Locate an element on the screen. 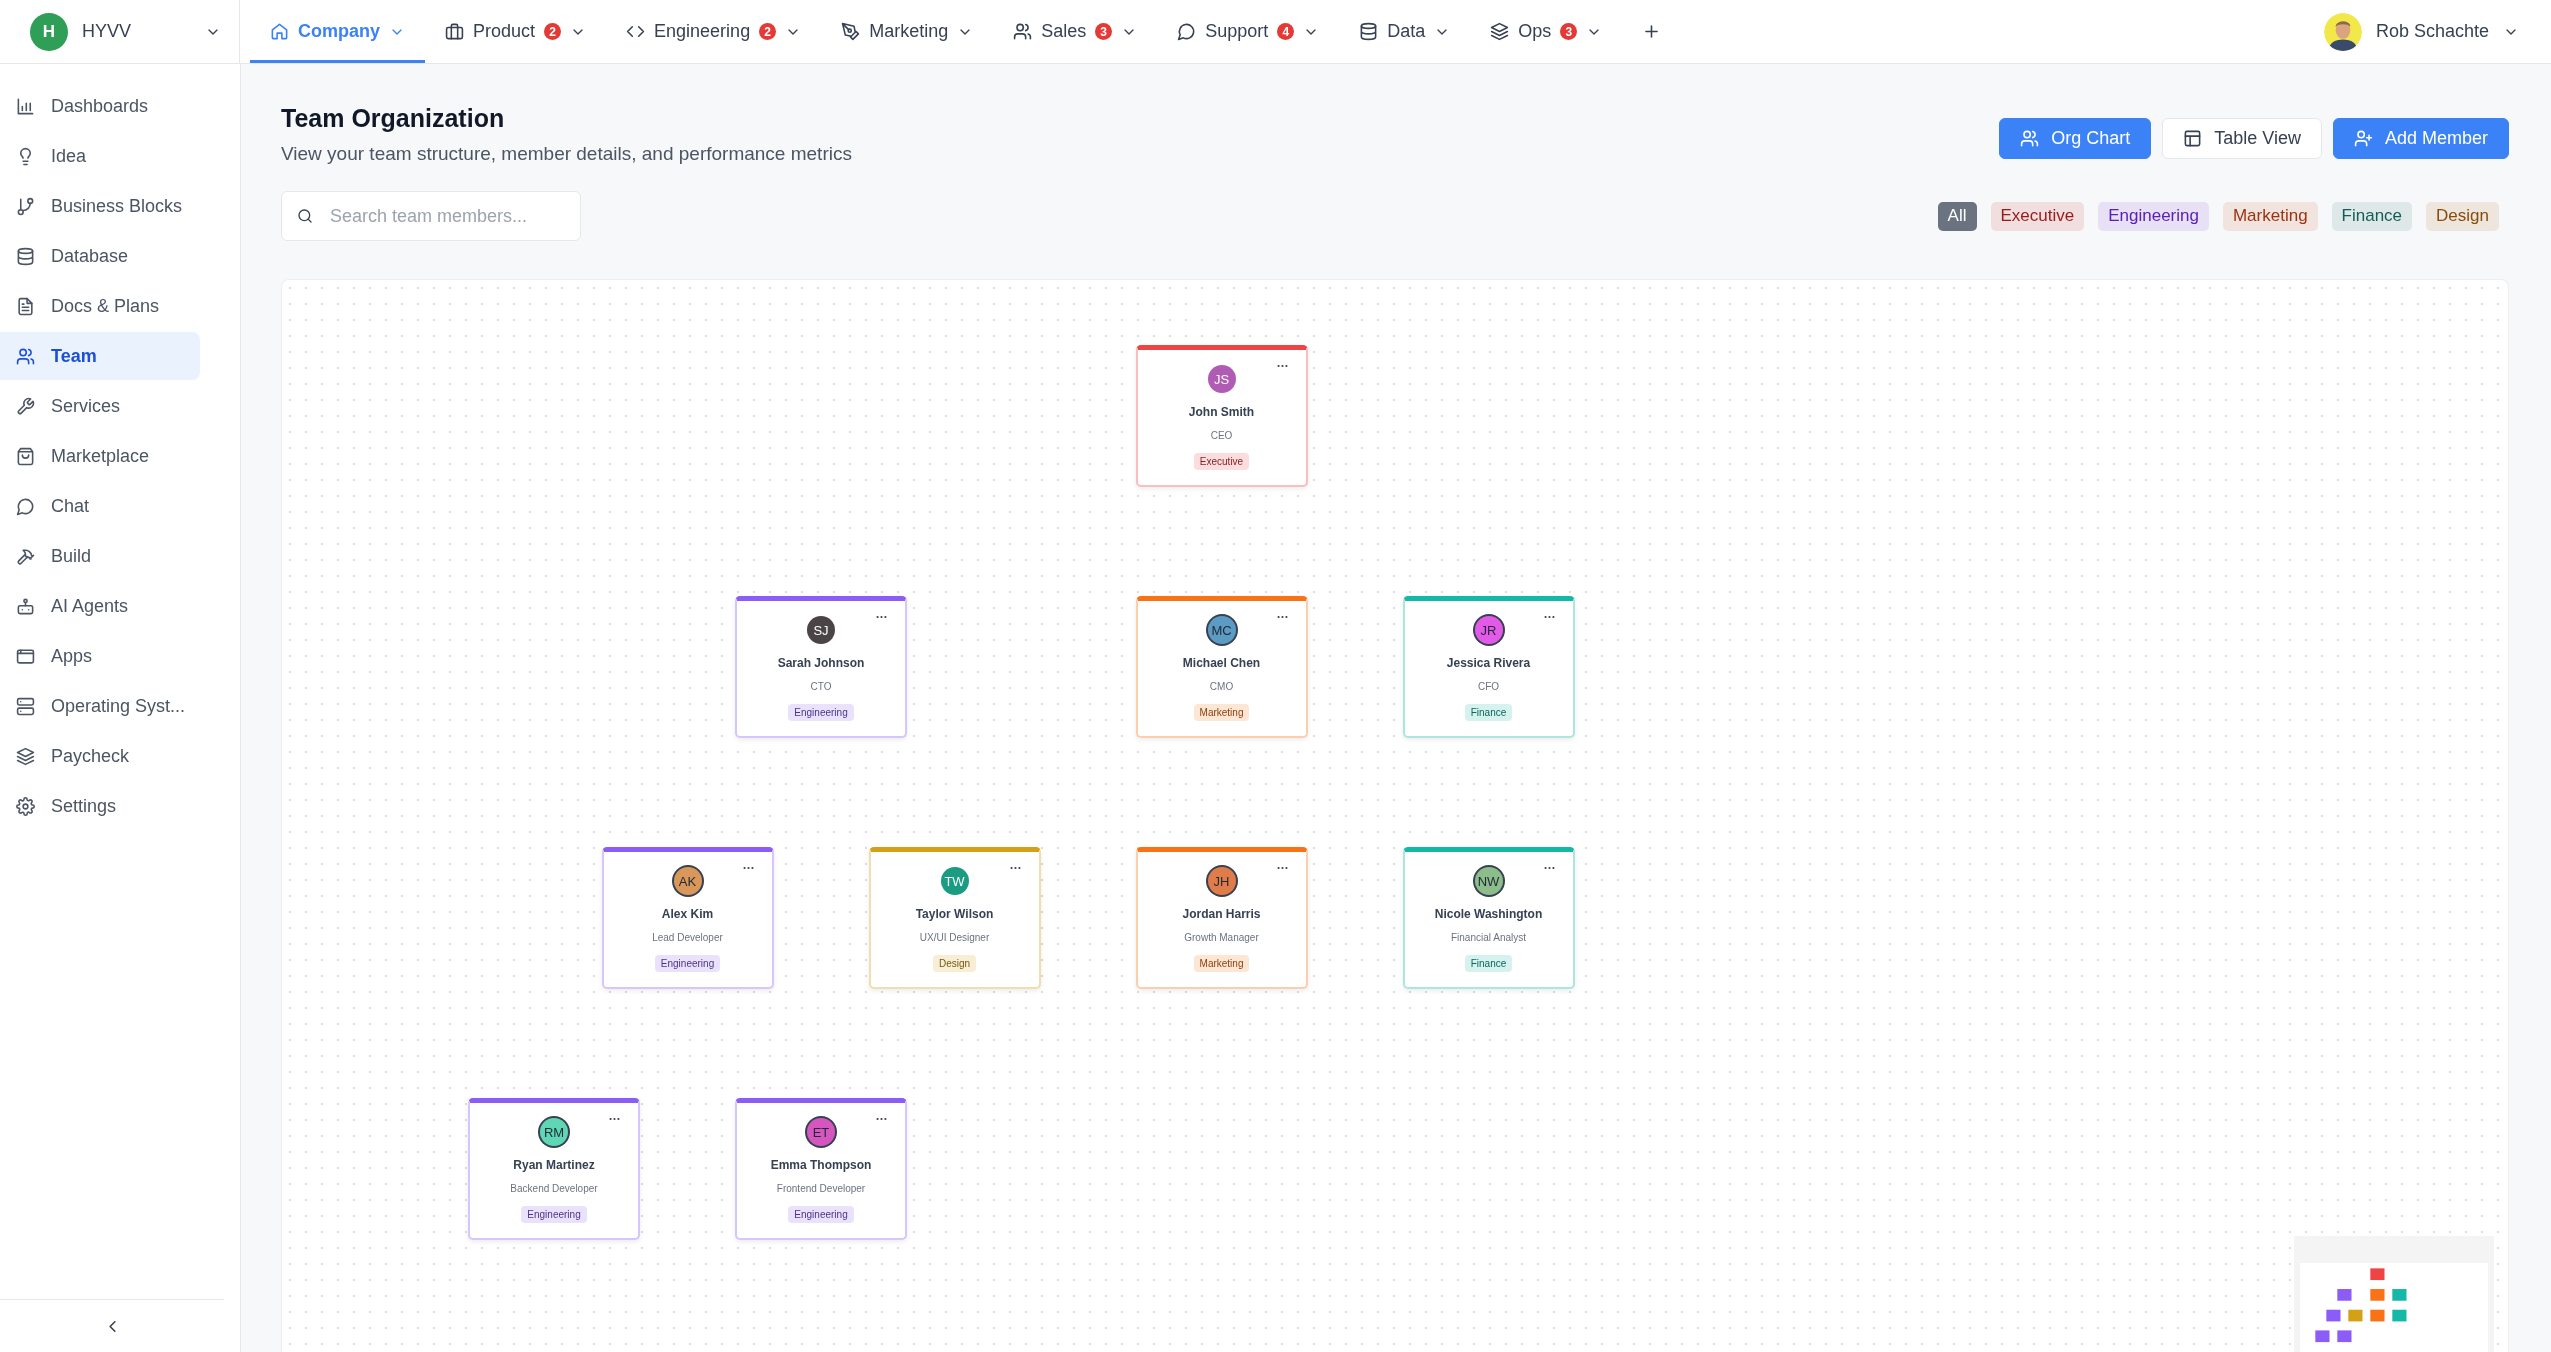 Image resolution: width=2551 pixels, height=1352 pixels. member-card: JH Jordan Harris Growth Manager Marketing is located at coordinates (1221, 918).